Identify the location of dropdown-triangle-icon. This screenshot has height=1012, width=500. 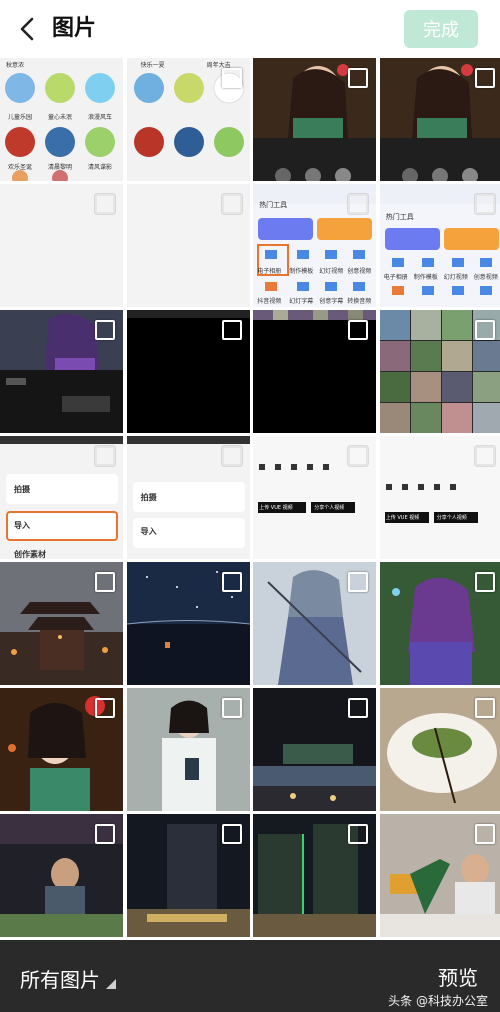
(111, 983).